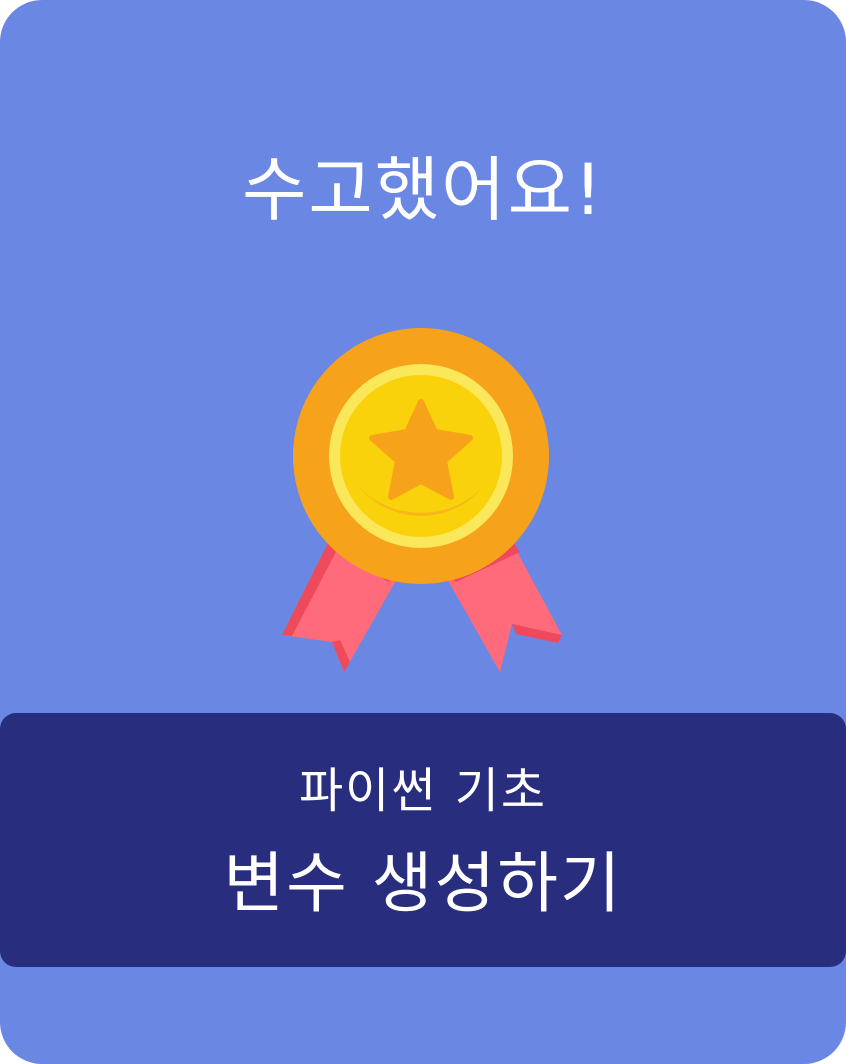 The image size is (846, 1064). I want to click on course-name: 파이썬 기초, so click(423, 791).